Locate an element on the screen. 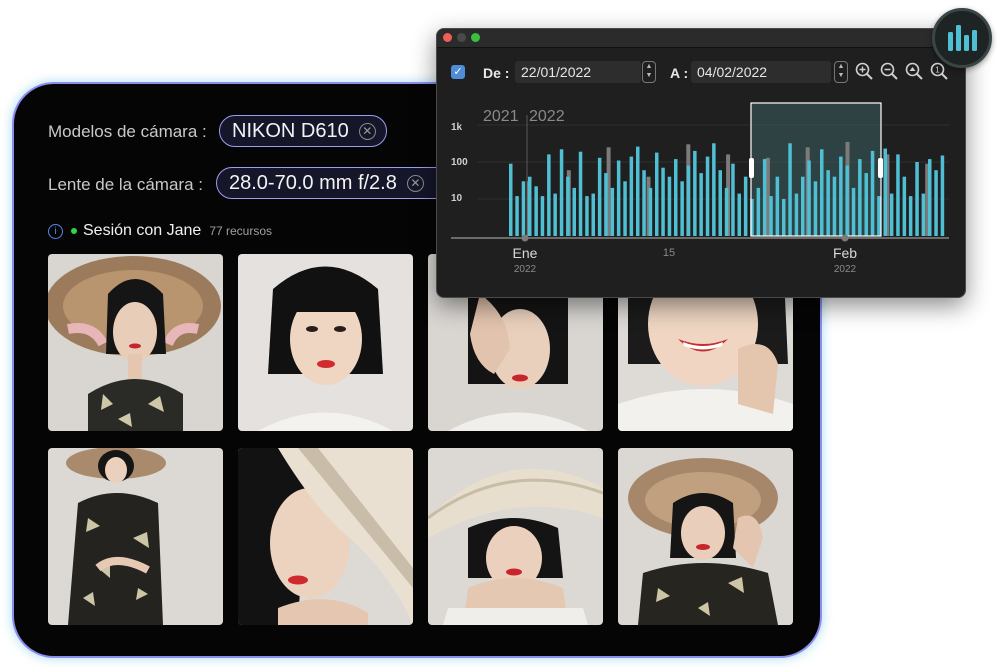 The height and width of the screenshot is (669, 1000). camera-model-value: NIKON D610 is located at coordinates (290, 130).